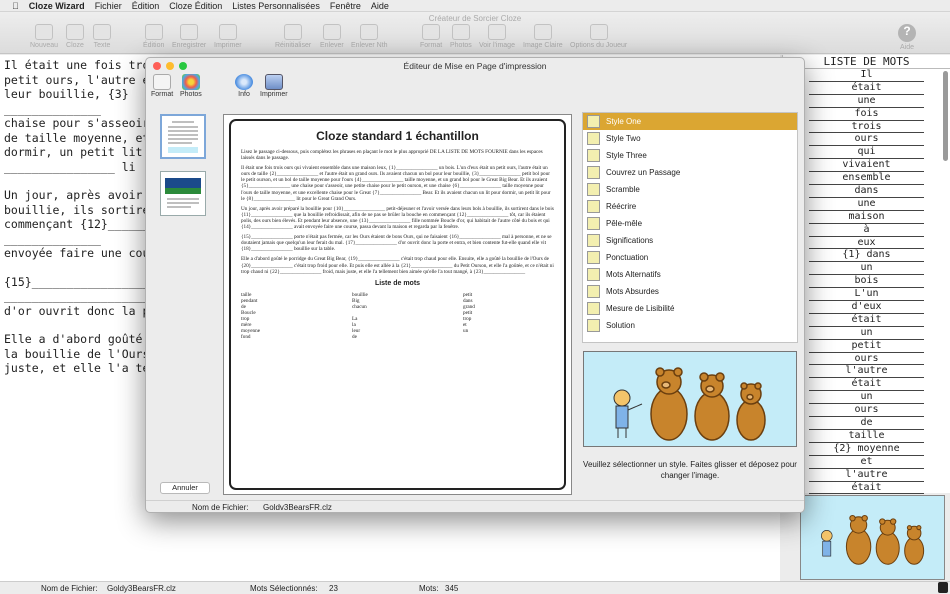 Image resolution: width=950 pixels, height=594 pixels. Describe the element at coordinates (475, 66) in the screenshot. I see `dialog-title: Éditeur de Mise en Page d'impression` at that location.